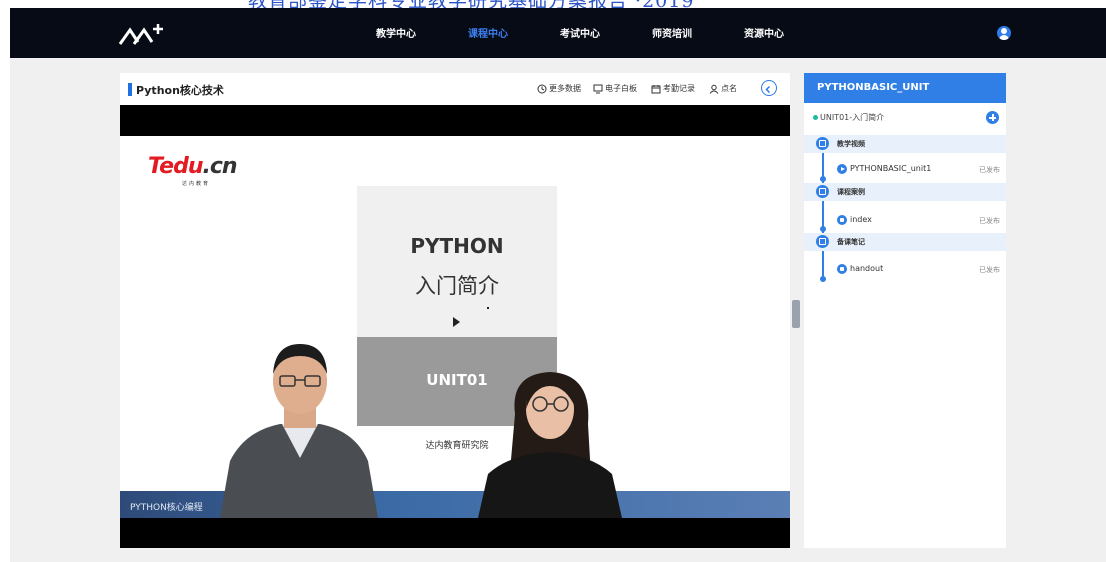  What do you see at coordinates (822, 143) in the screenshot?
I see `video-section-icon` at bounding box center [822, 143].